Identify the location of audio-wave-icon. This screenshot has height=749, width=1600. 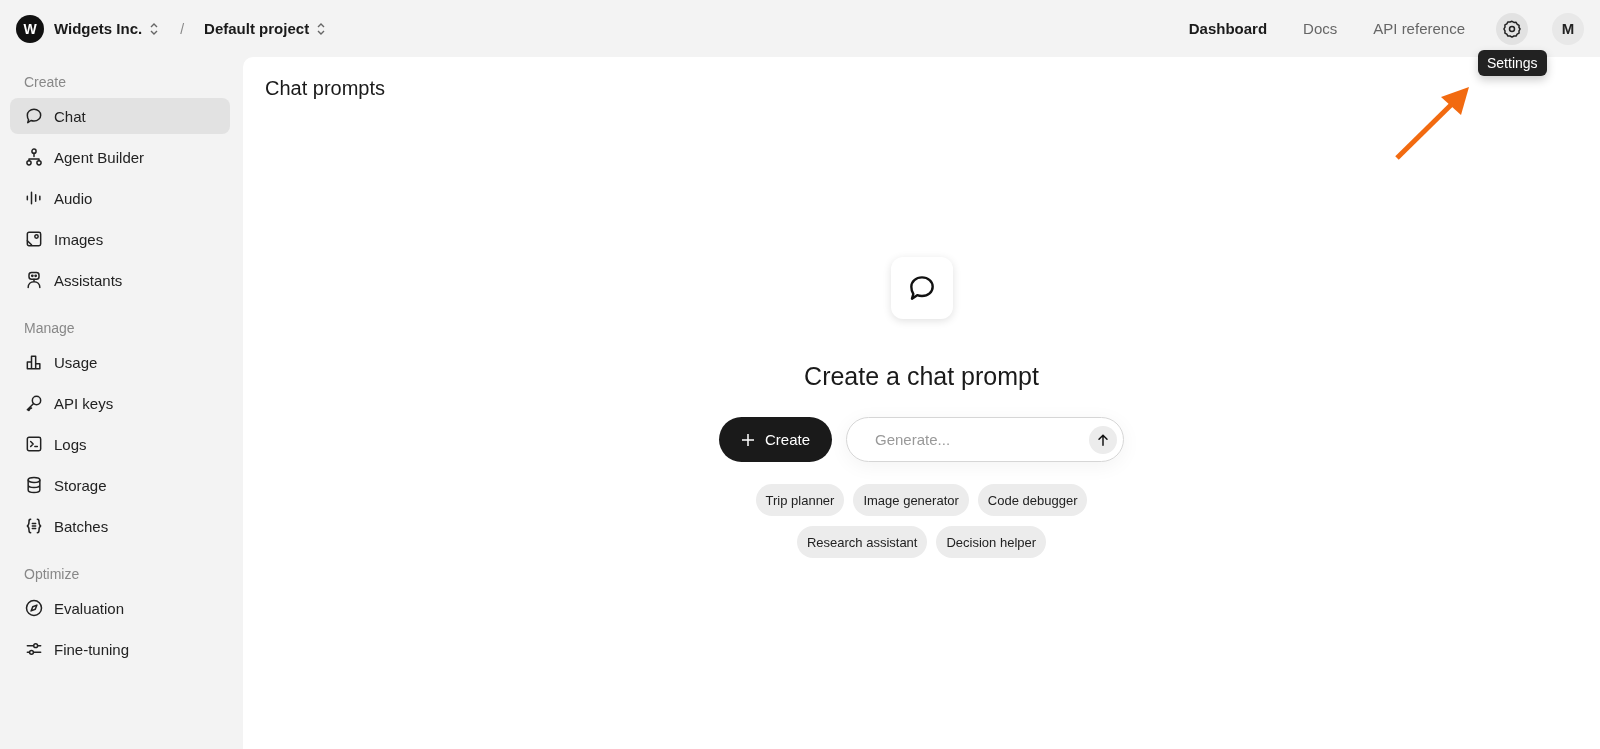
(34, 198).